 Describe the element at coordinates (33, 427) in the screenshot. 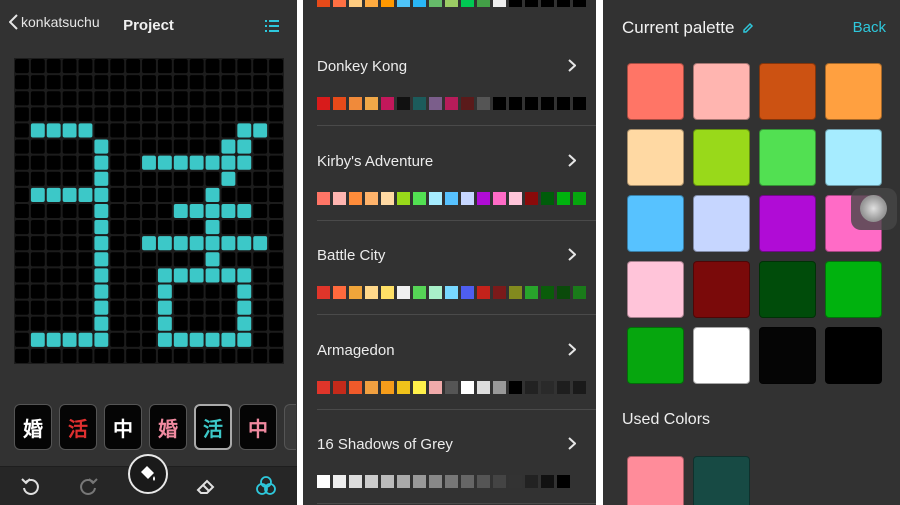

I see `frame-thumbnail: 婚` at that location.